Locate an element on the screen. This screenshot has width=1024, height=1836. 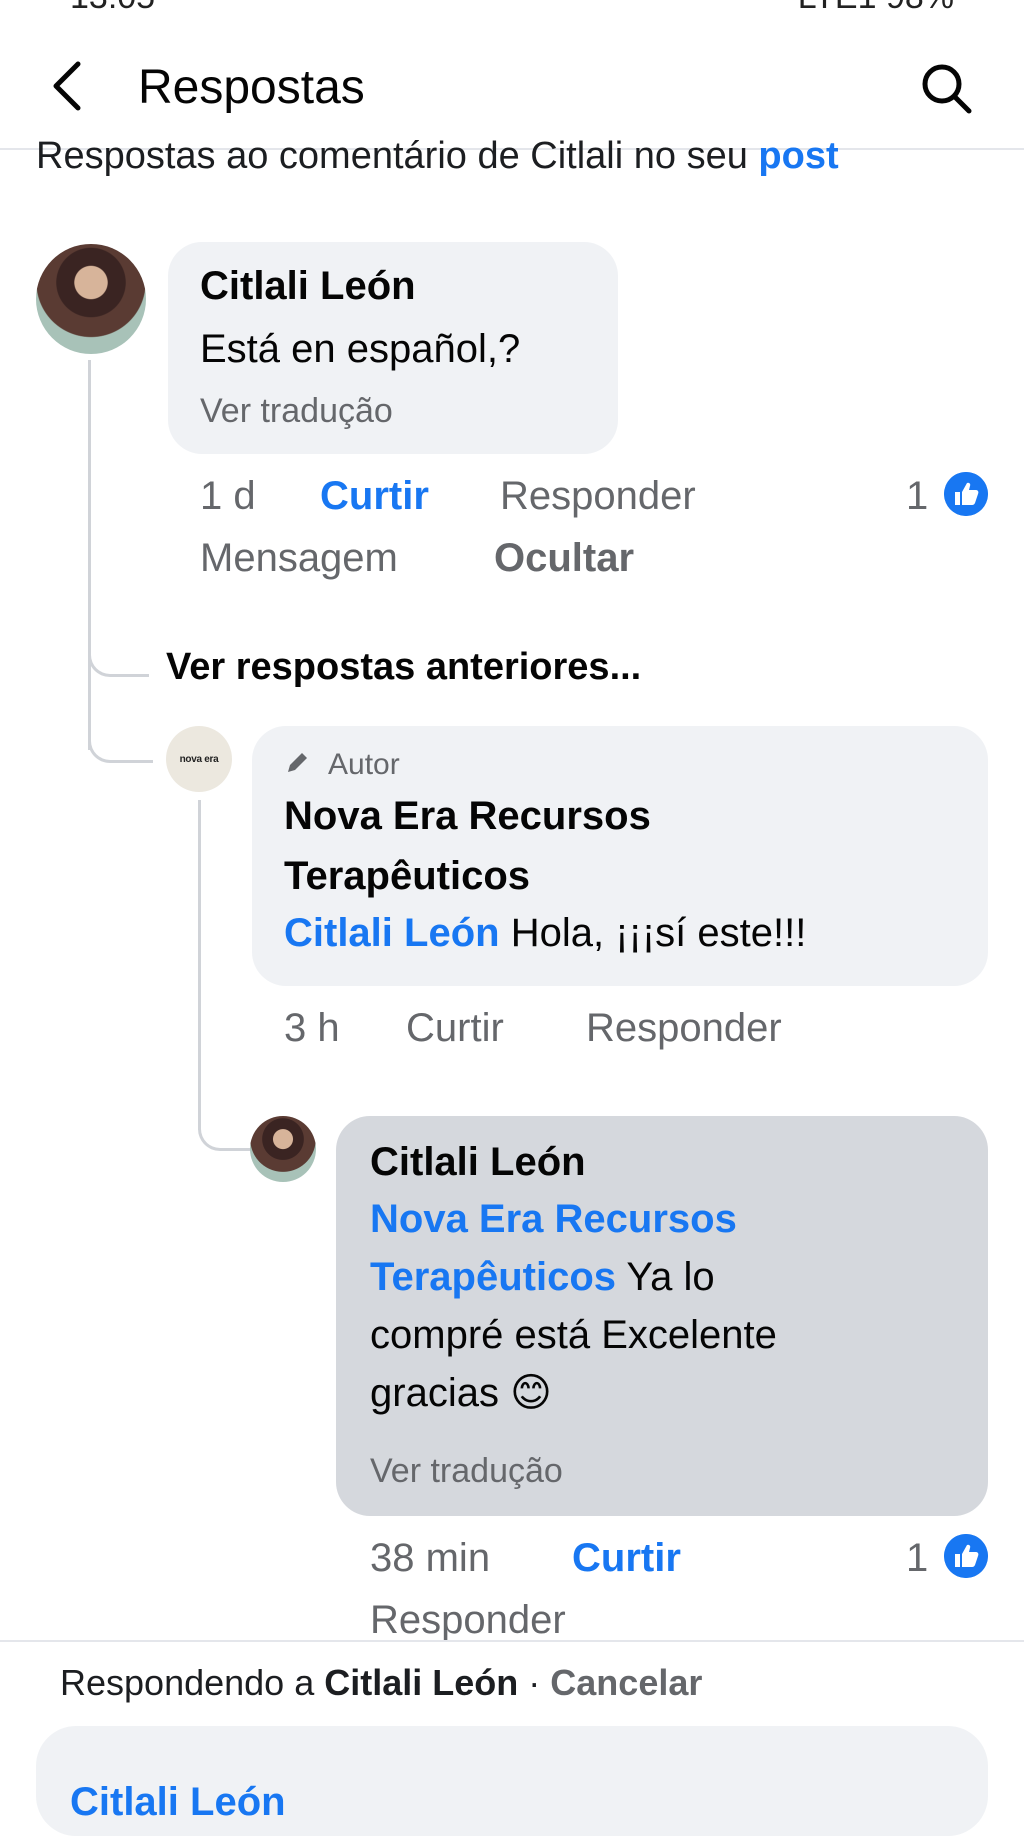
status-indicators: LTE1 98% is located at coordinates (876, 8).